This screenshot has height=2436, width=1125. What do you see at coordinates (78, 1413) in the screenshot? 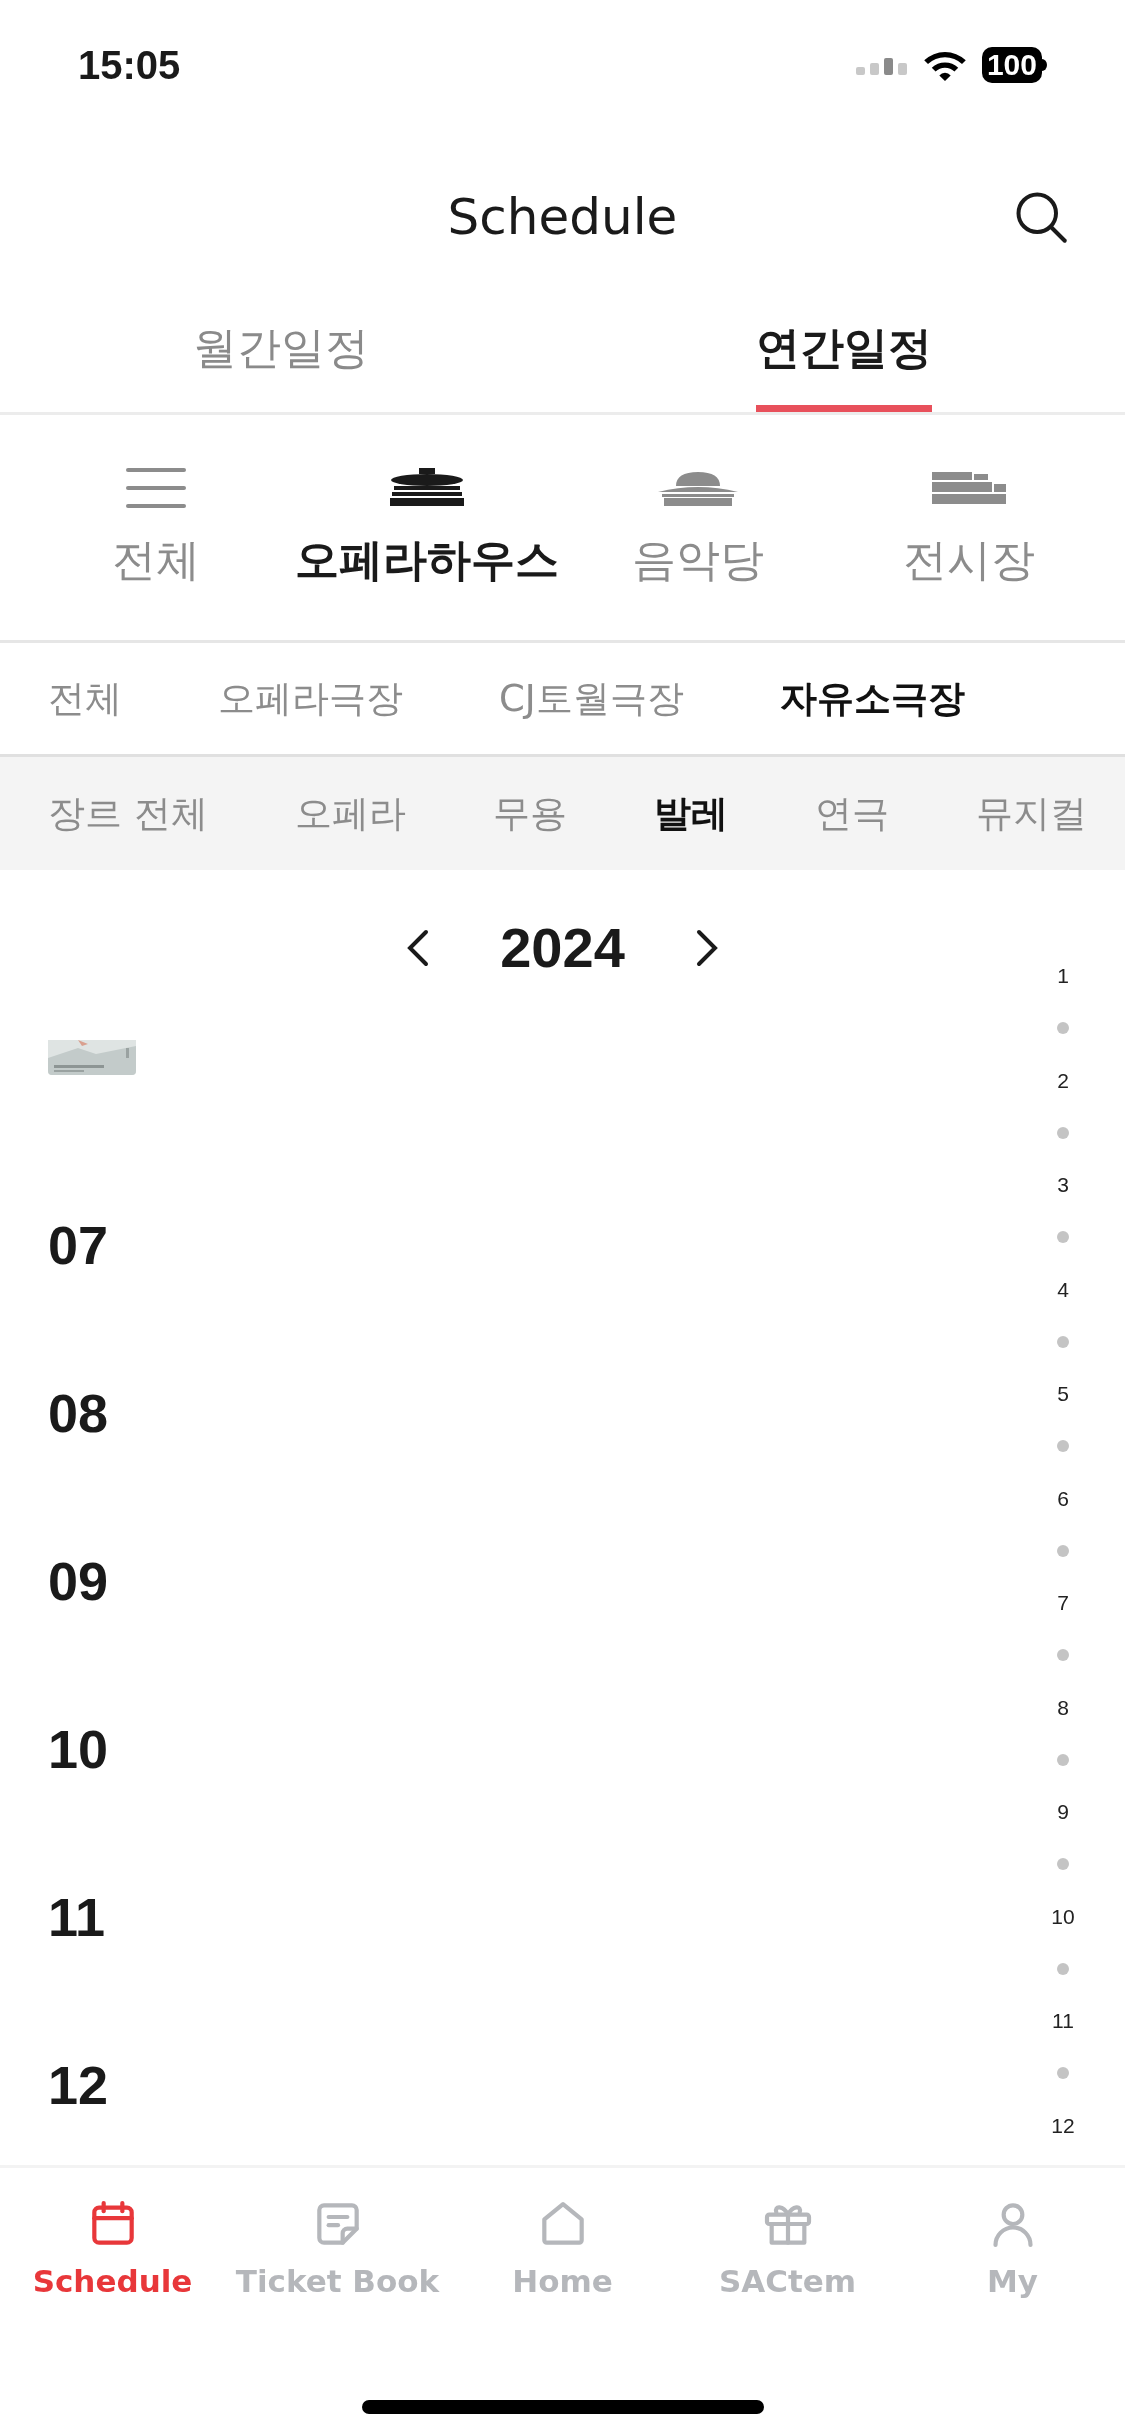
I see `month-heading: 08` at bounding box center [78, 1413].